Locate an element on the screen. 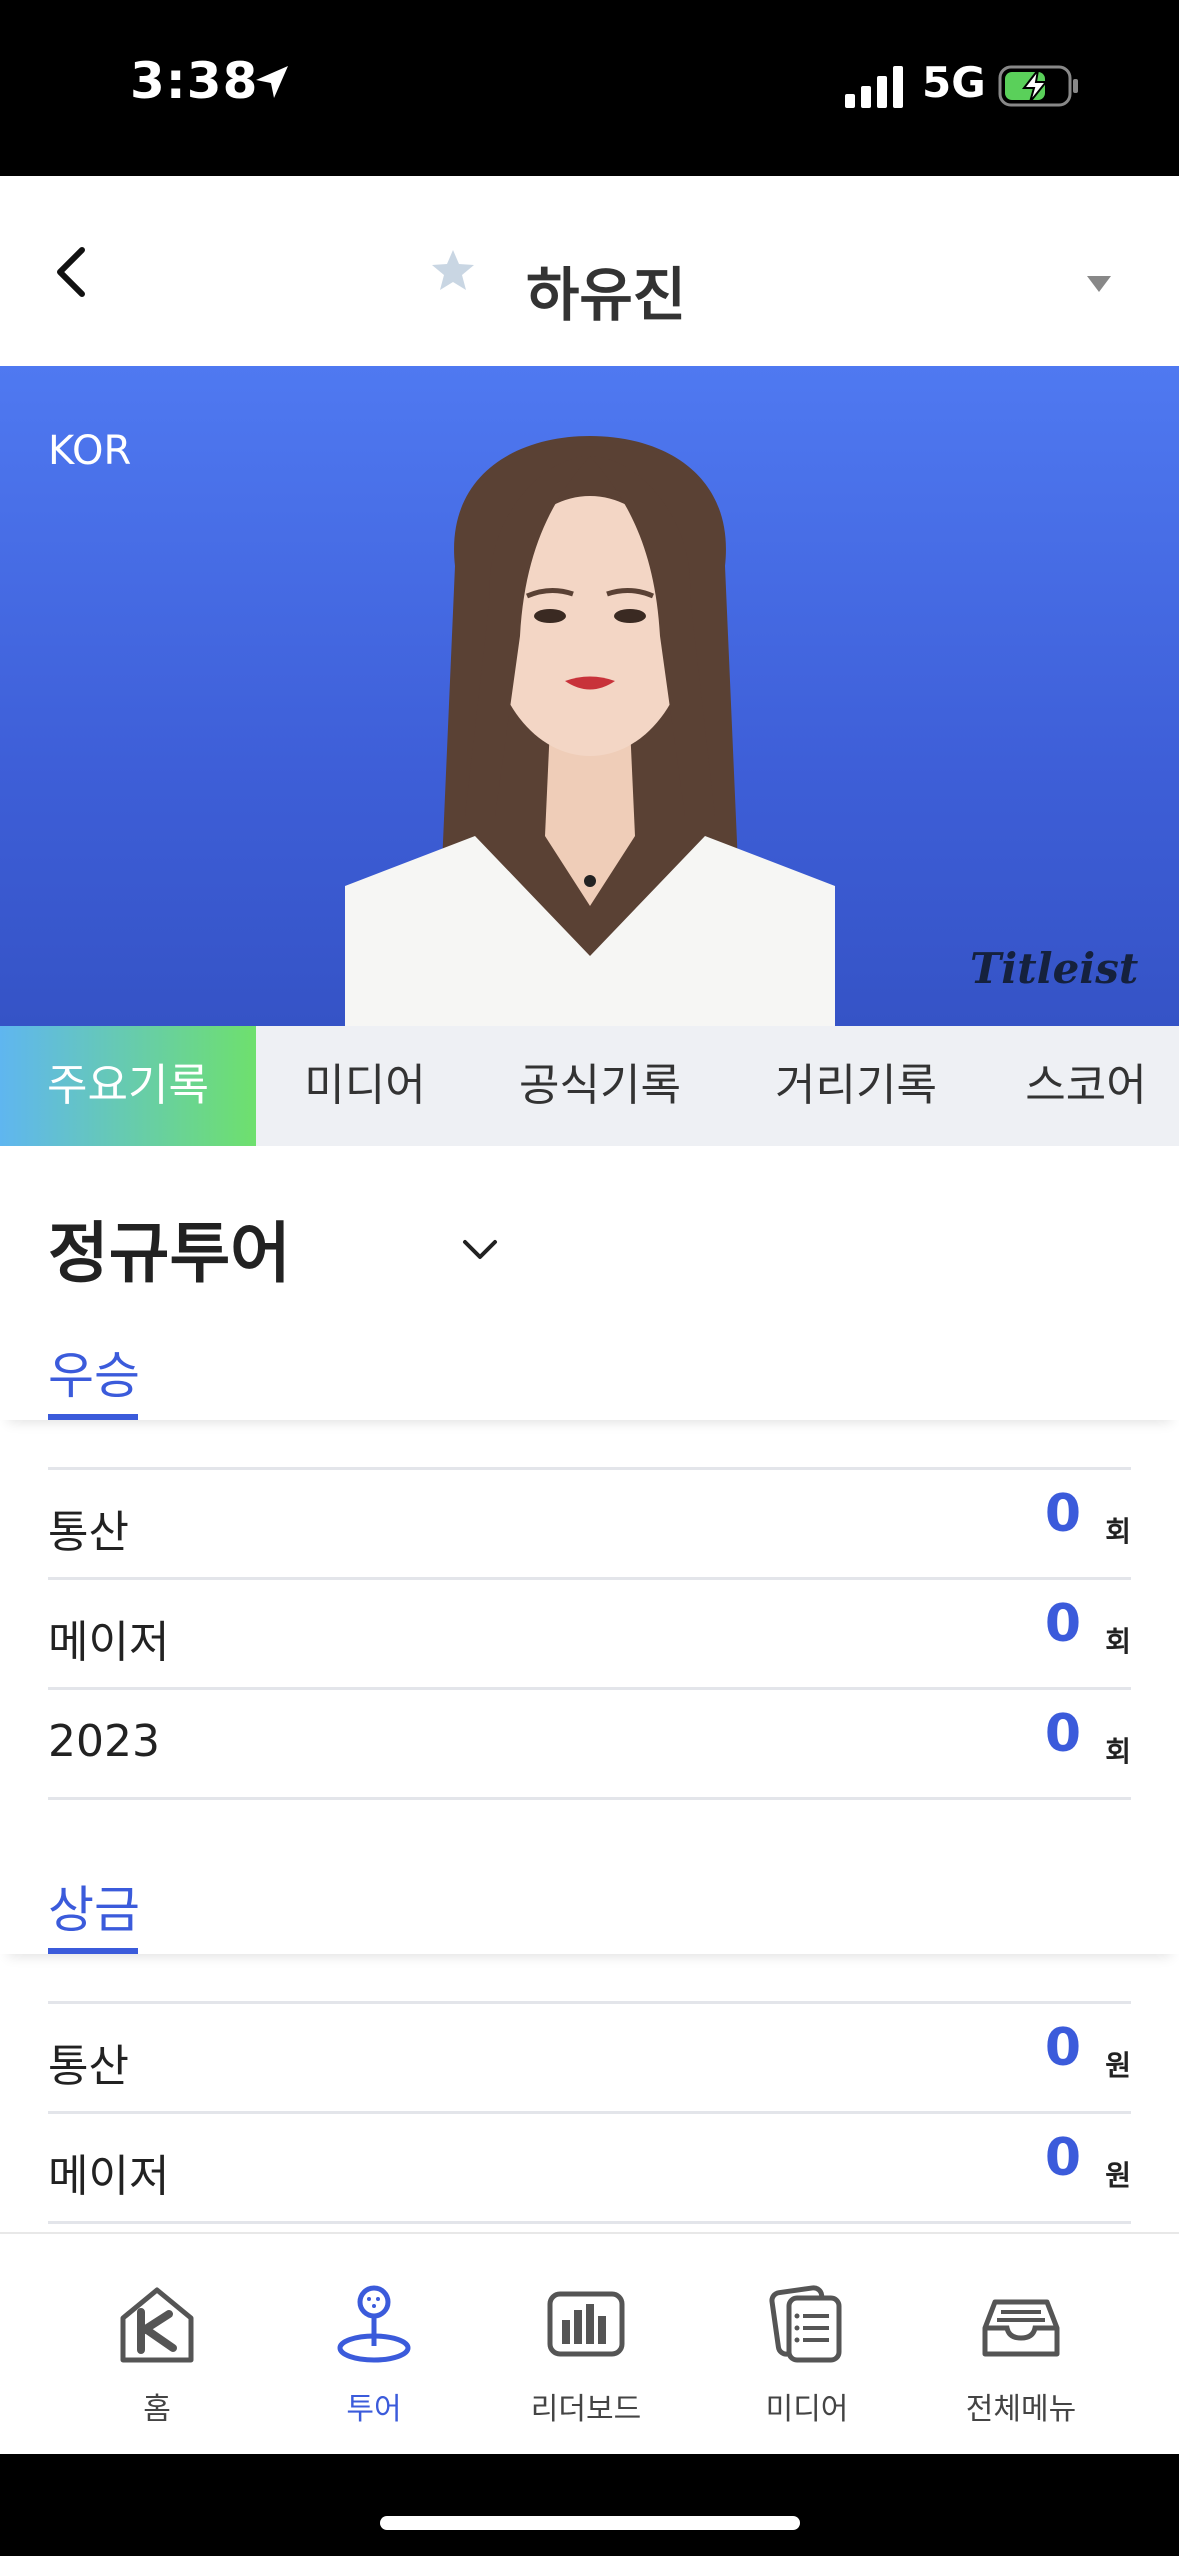  home-indicator is located at coordinates (590, 2523).